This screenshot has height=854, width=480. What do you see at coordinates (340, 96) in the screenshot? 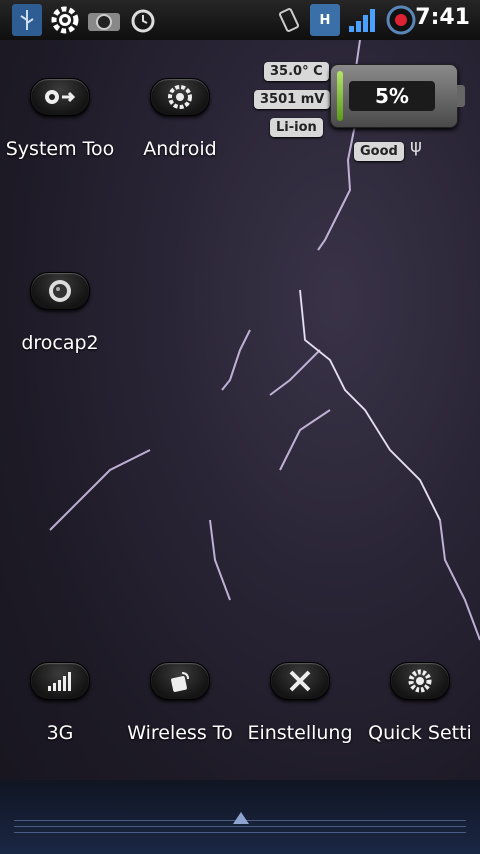
I see `battery-level-fill` at bounding box center [340, 96].